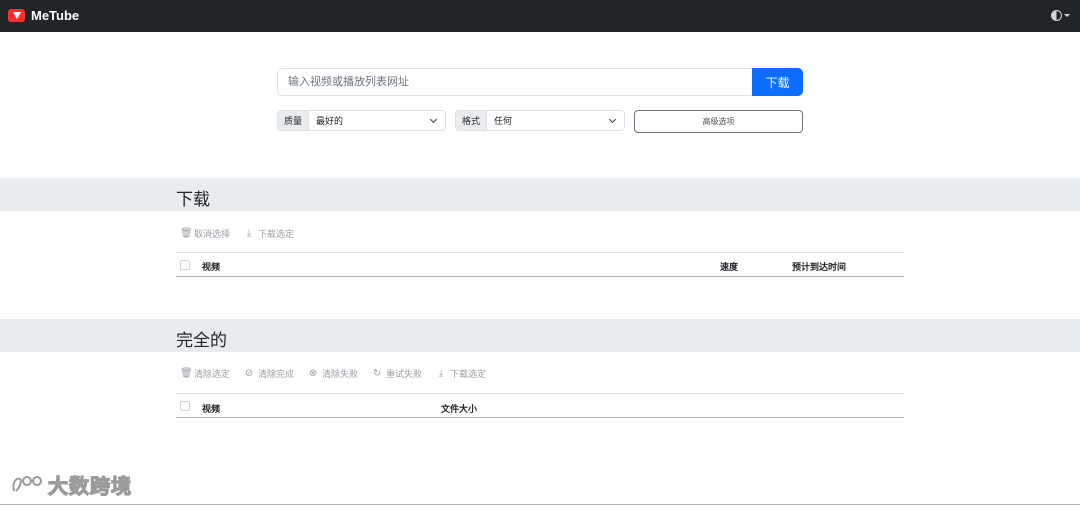 The width and height of the screenshot is (1080, 505). What do you see at coordinates (249, 373) in the screenshot?
I see `check-circle-icon: ⊘` at bounding box center [249, 373].